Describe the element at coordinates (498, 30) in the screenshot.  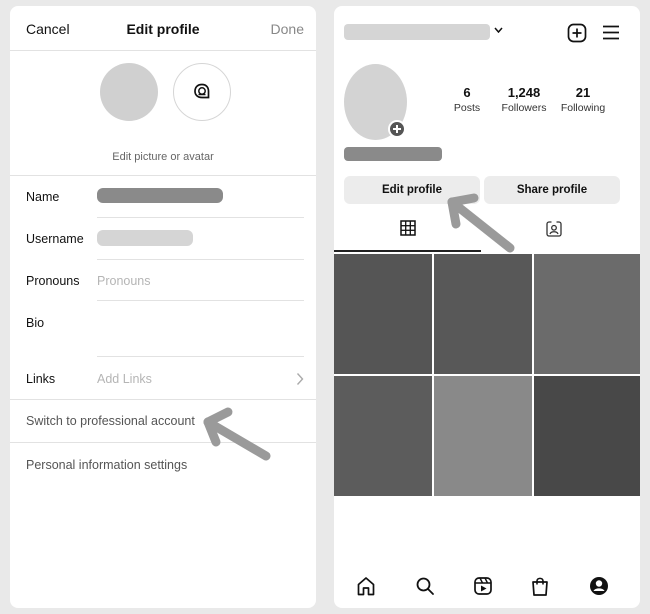
I see `chevron-down-icon` at that location.